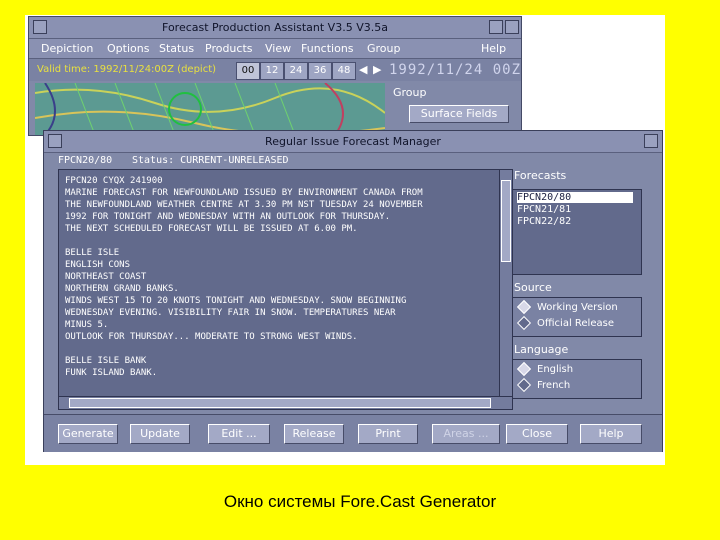 The width and height of the screenshot is (720, 540). What do you see at coordinates (114, 181) in the screenshot?
I see `text-line: FPCN20 CYQX 241900` at bounding box center [114, 181].